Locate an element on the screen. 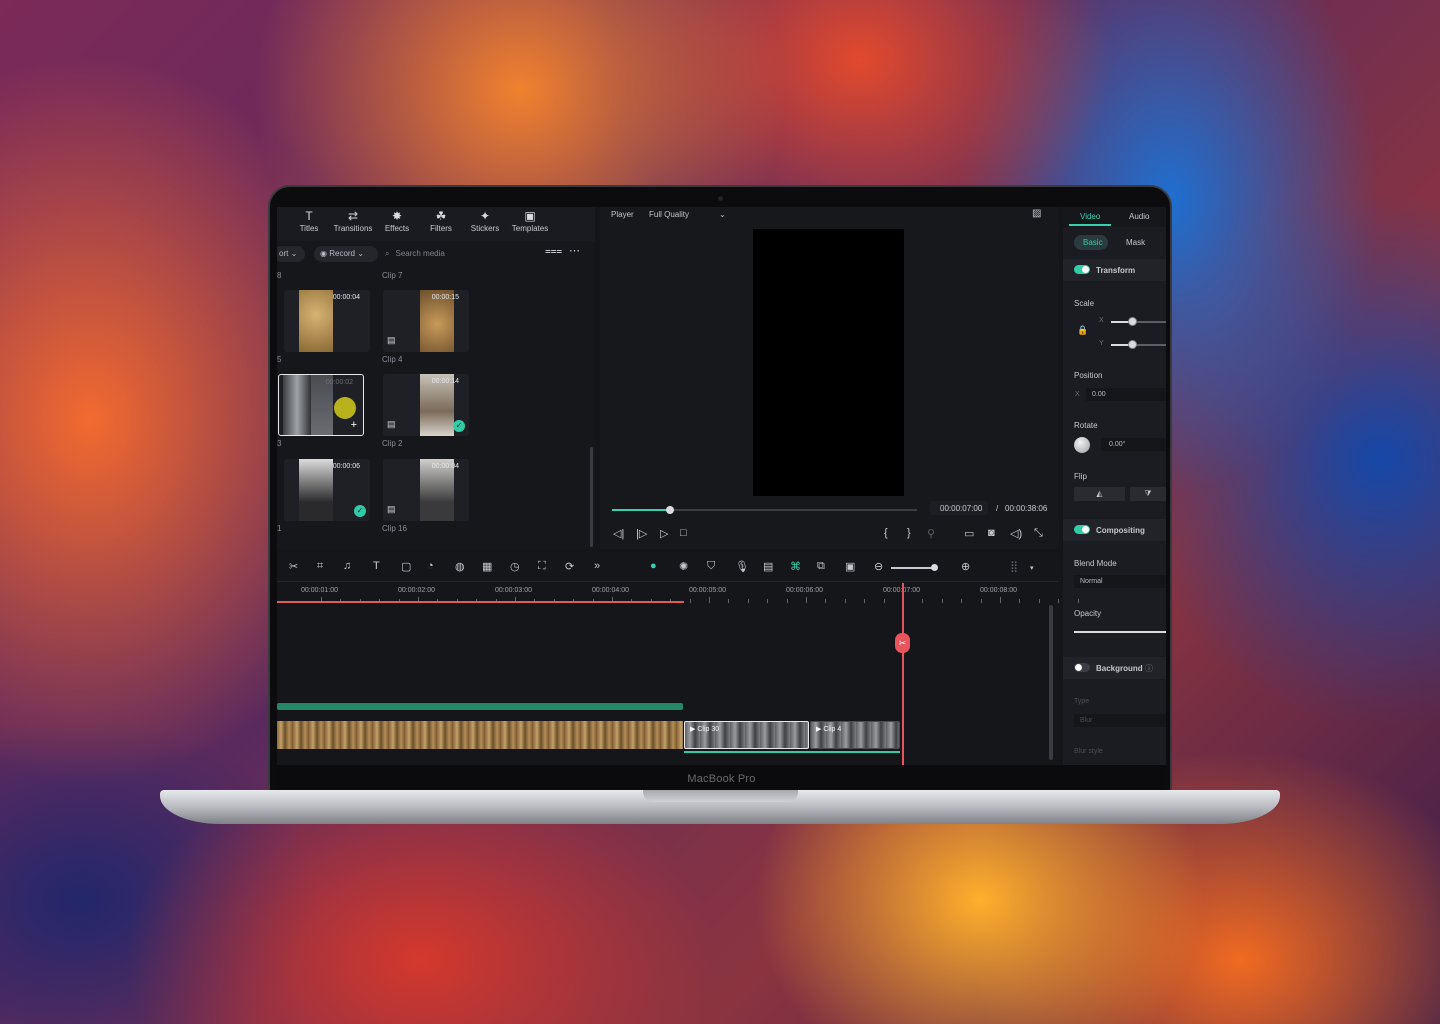 This screenshot has width=1440, height=1024. progress-knob is located at coordinates (669, 510).